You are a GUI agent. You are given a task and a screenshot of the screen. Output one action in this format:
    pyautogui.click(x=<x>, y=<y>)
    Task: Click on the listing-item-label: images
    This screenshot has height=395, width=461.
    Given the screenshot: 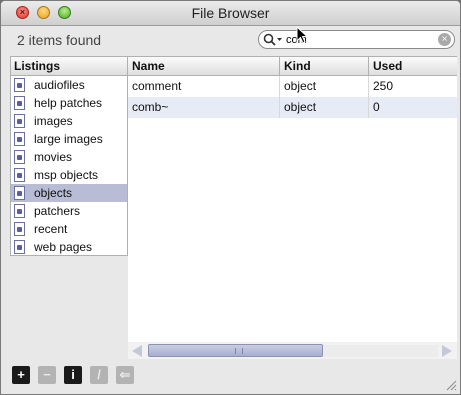 What is the action you would take?
    pyautogui.click(x=53, y=121)
    